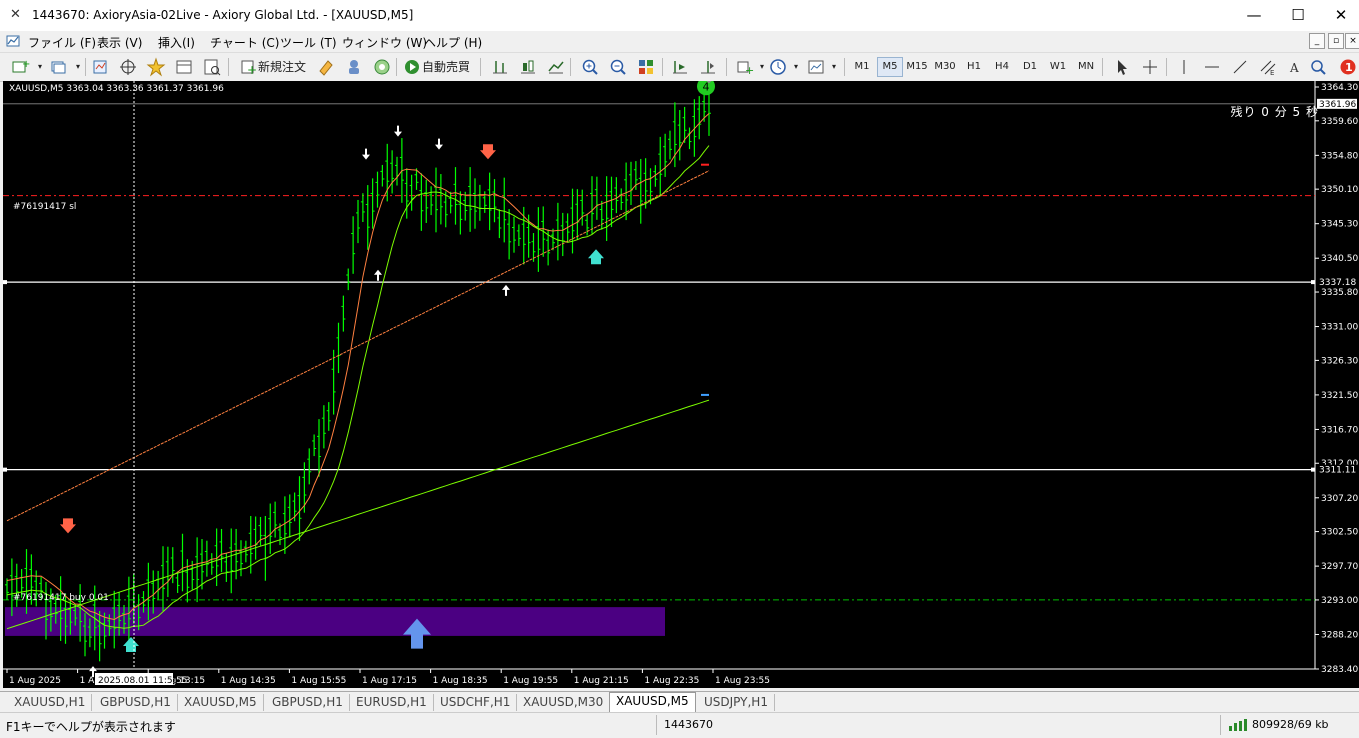 Image resolution: width=1359 pixels, height=738 pixels. I want to click on app-logo-icon: ✕, so click(15, 14).